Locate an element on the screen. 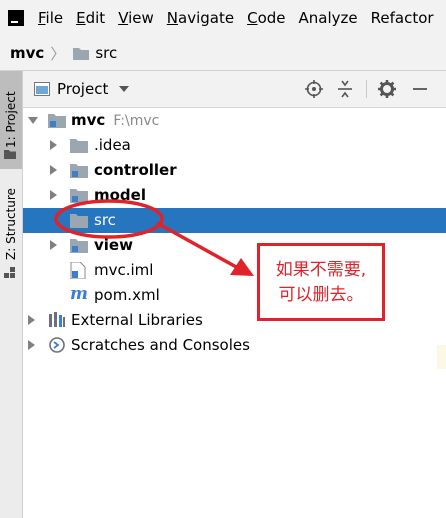 The image size is (446, 518). annotation-arrow-line is located at coordinates (197, 245).